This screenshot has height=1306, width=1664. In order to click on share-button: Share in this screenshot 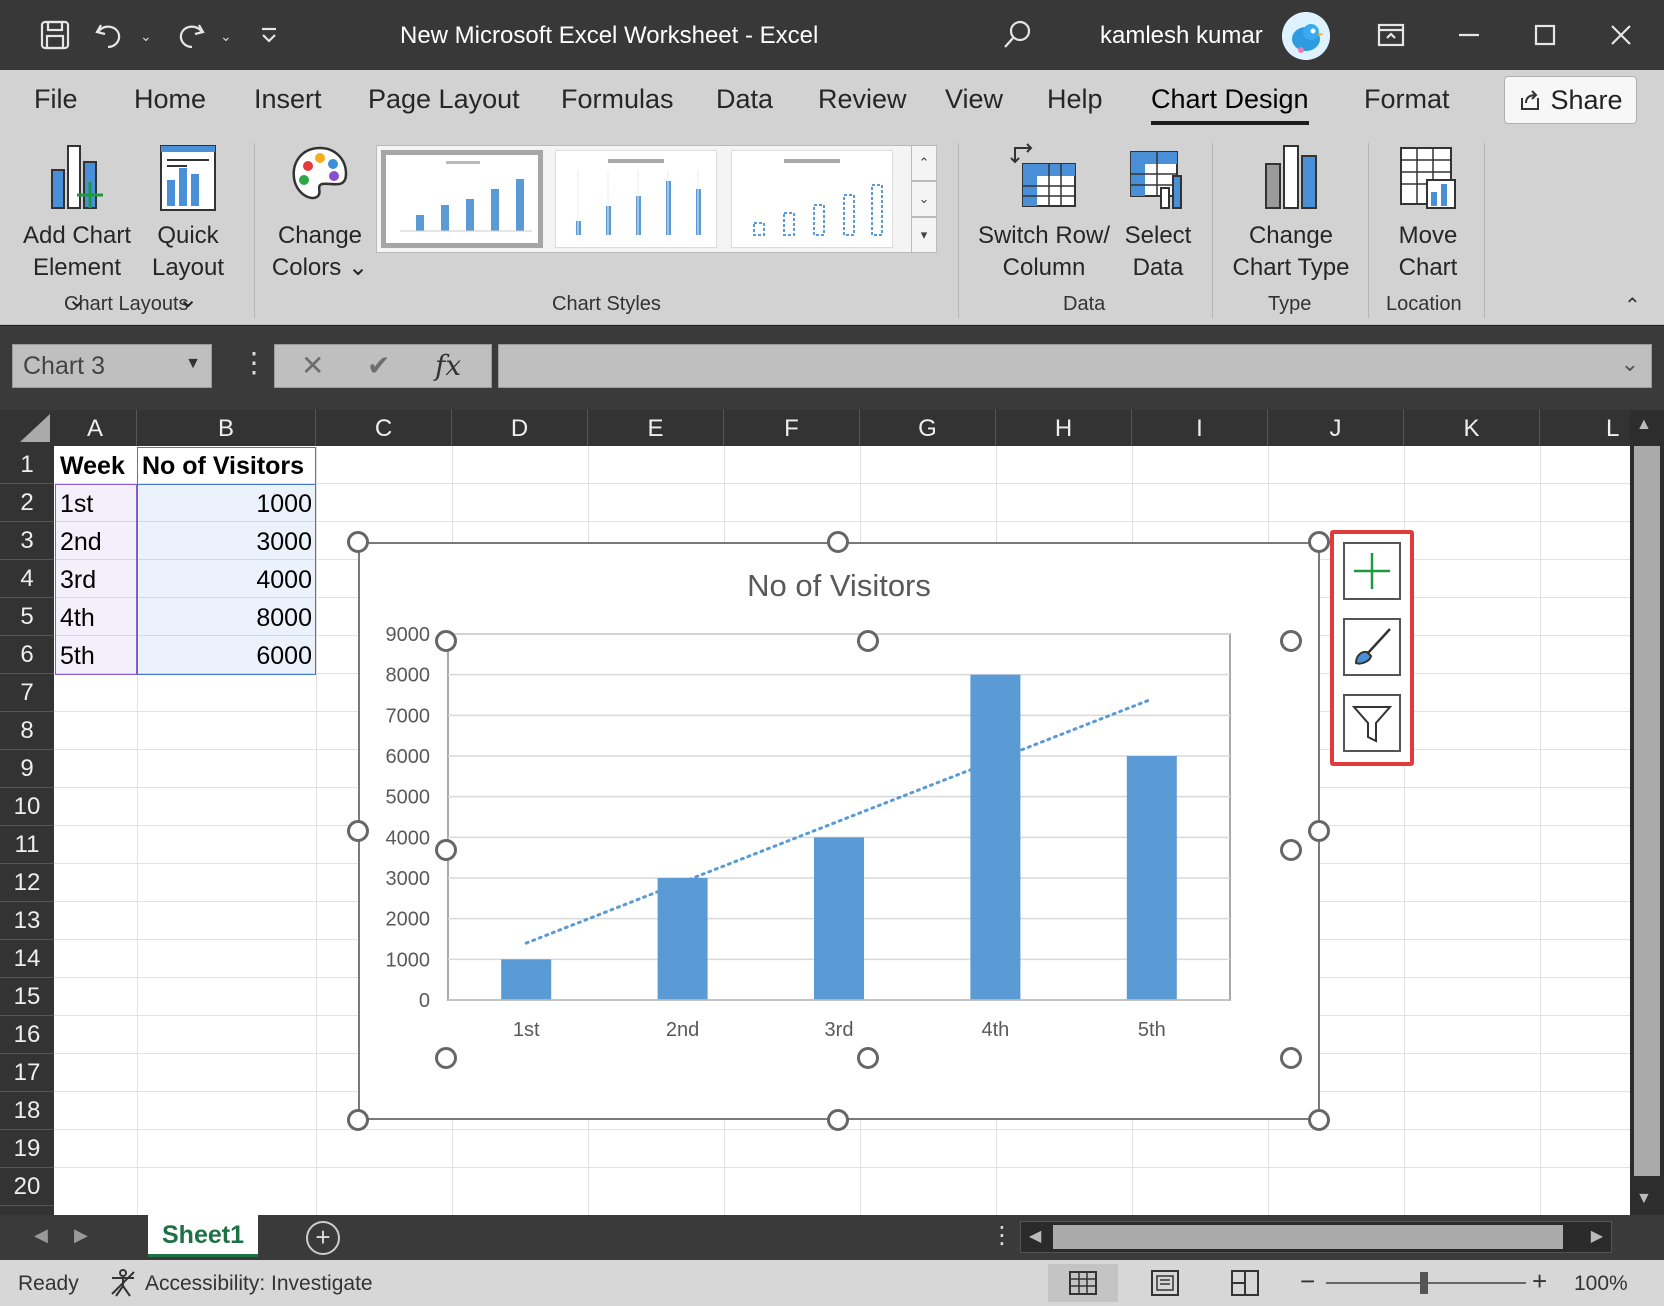, I will do `click(1570, 100)`.